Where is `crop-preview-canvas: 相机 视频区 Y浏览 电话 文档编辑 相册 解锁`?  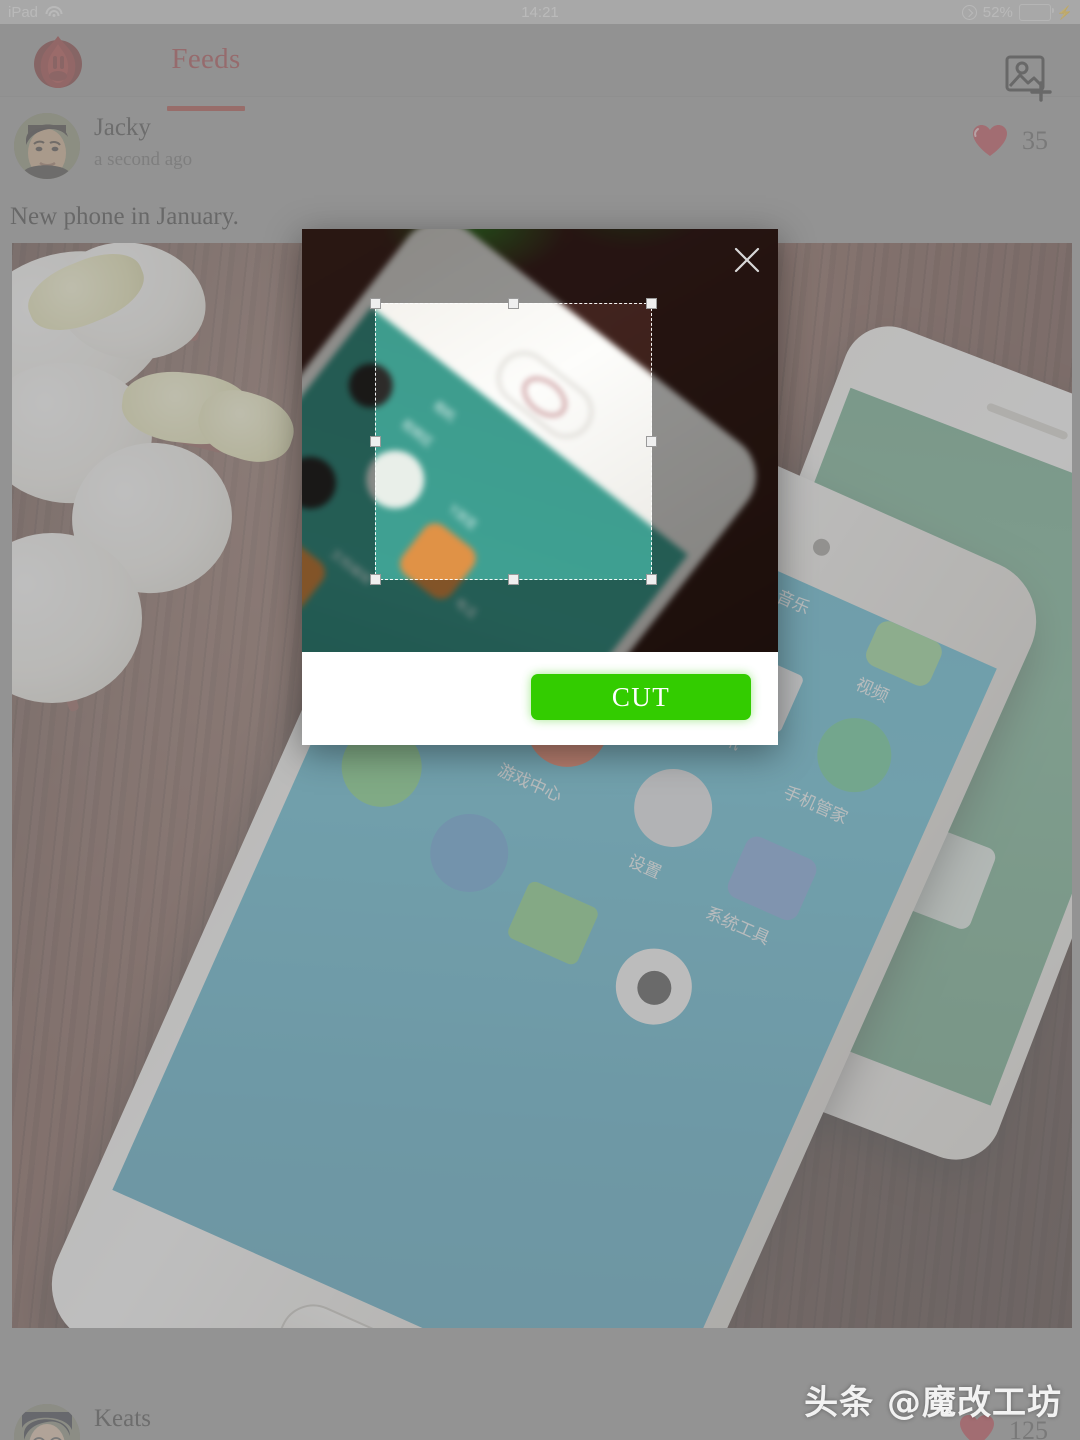 crop-preview-canvas: 相机 视频区 Y浏览 电话 文档编辑 相册 解锁 is located at coordinates (540, 440).